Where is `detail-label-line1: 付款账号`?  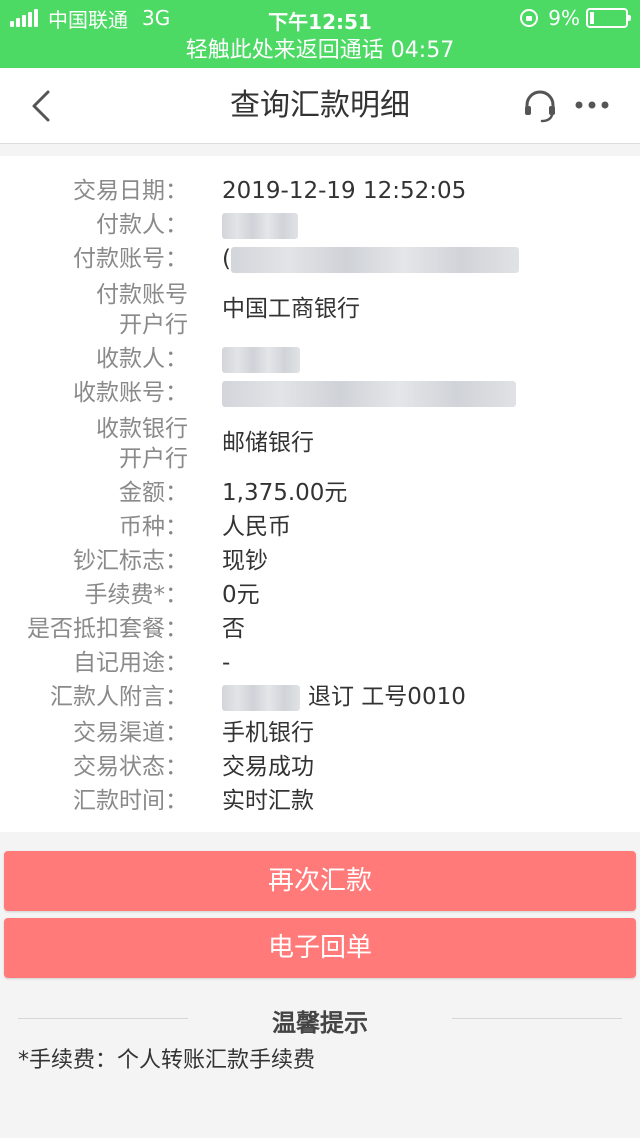 detail-label-line1: 付款账号 is located at coordinates (142, 295).